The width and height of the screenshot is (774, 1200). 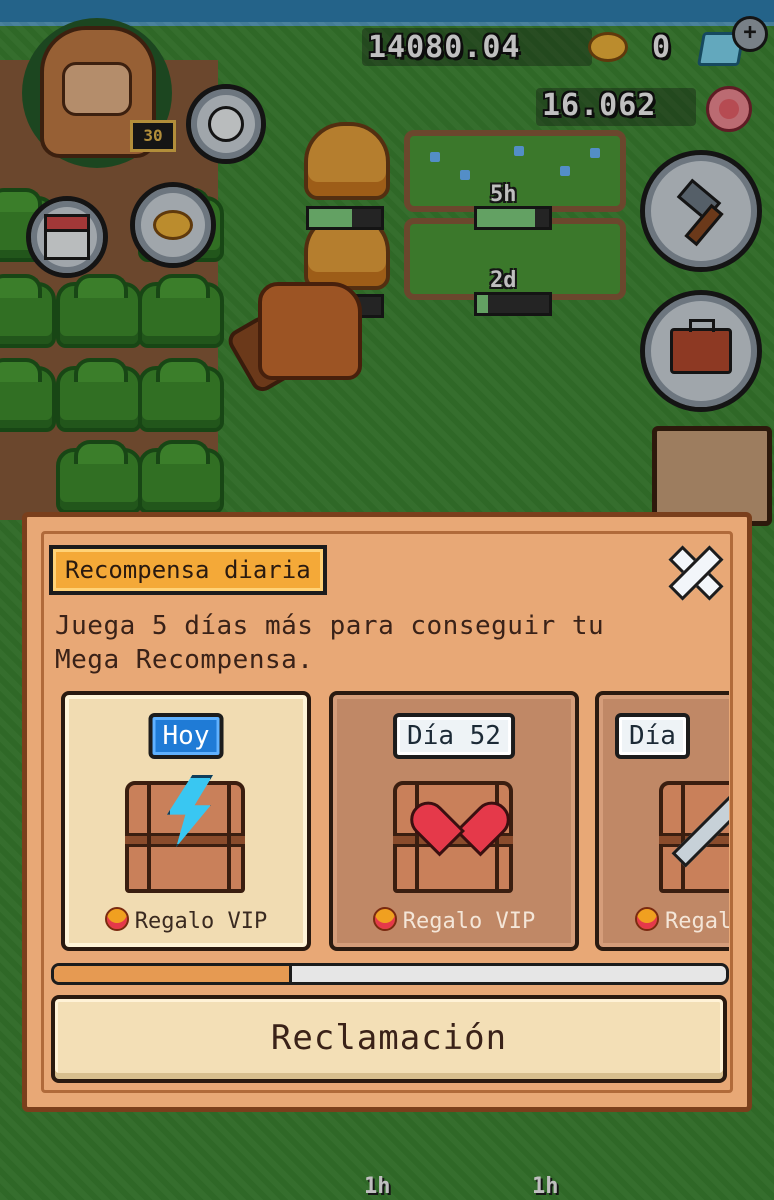 What do you see at coordinates (186, 736) in the screenshot?
I see `day-badge: Hoy` at bounding box center [186, 736].